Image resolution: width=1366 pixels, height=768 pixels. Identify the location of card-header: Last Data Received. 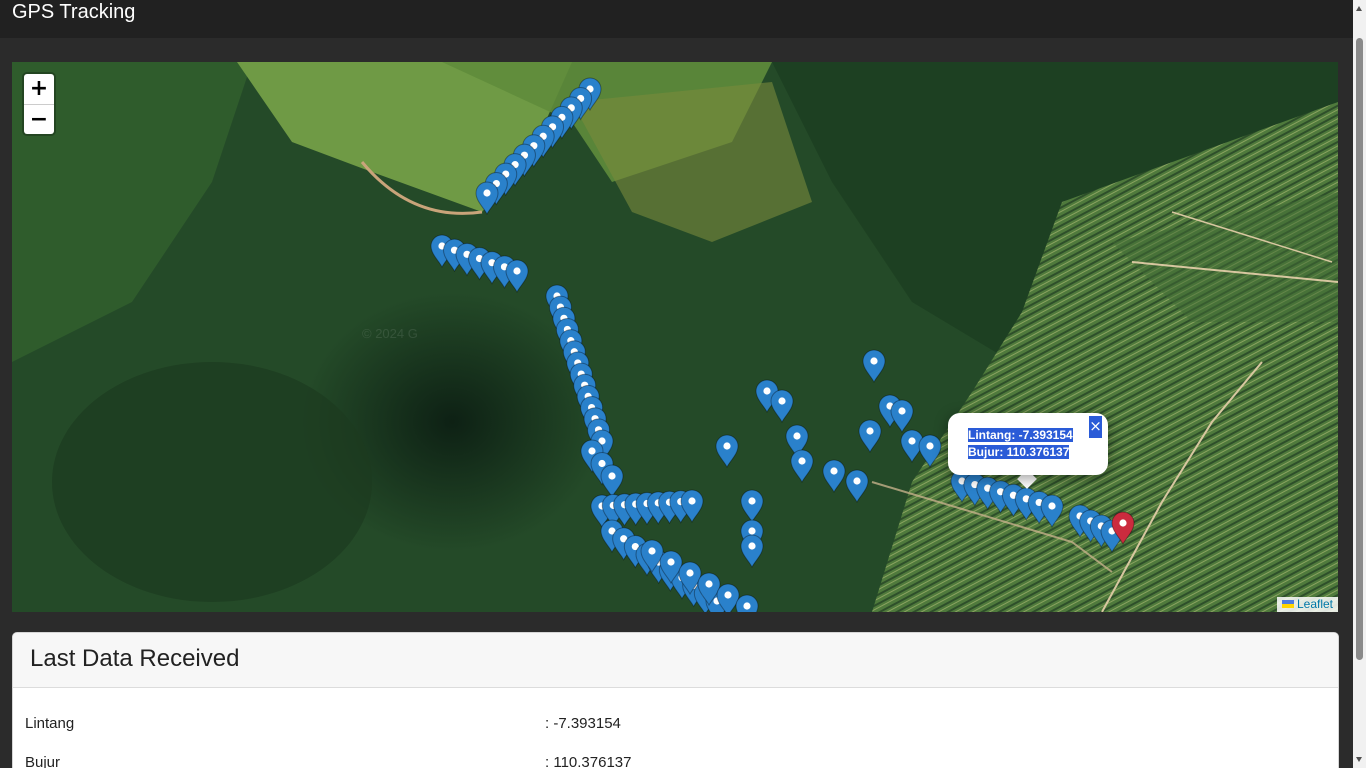
(675, 660).